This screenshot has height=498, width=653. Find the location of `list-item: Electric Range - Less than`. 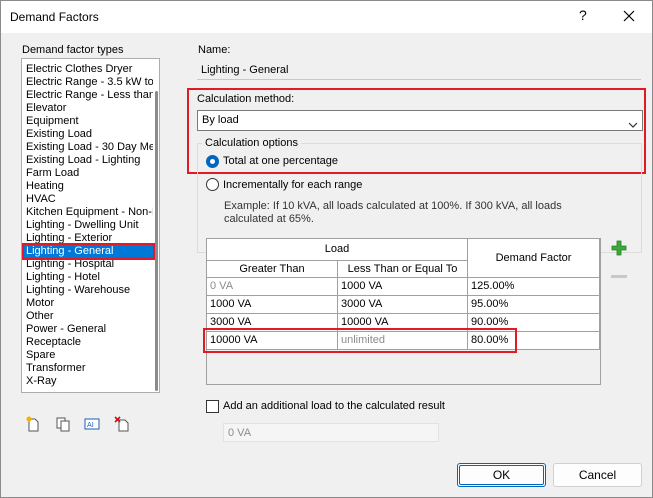

list-item: Electric Range - Less than is located at coordinates (87, 95).